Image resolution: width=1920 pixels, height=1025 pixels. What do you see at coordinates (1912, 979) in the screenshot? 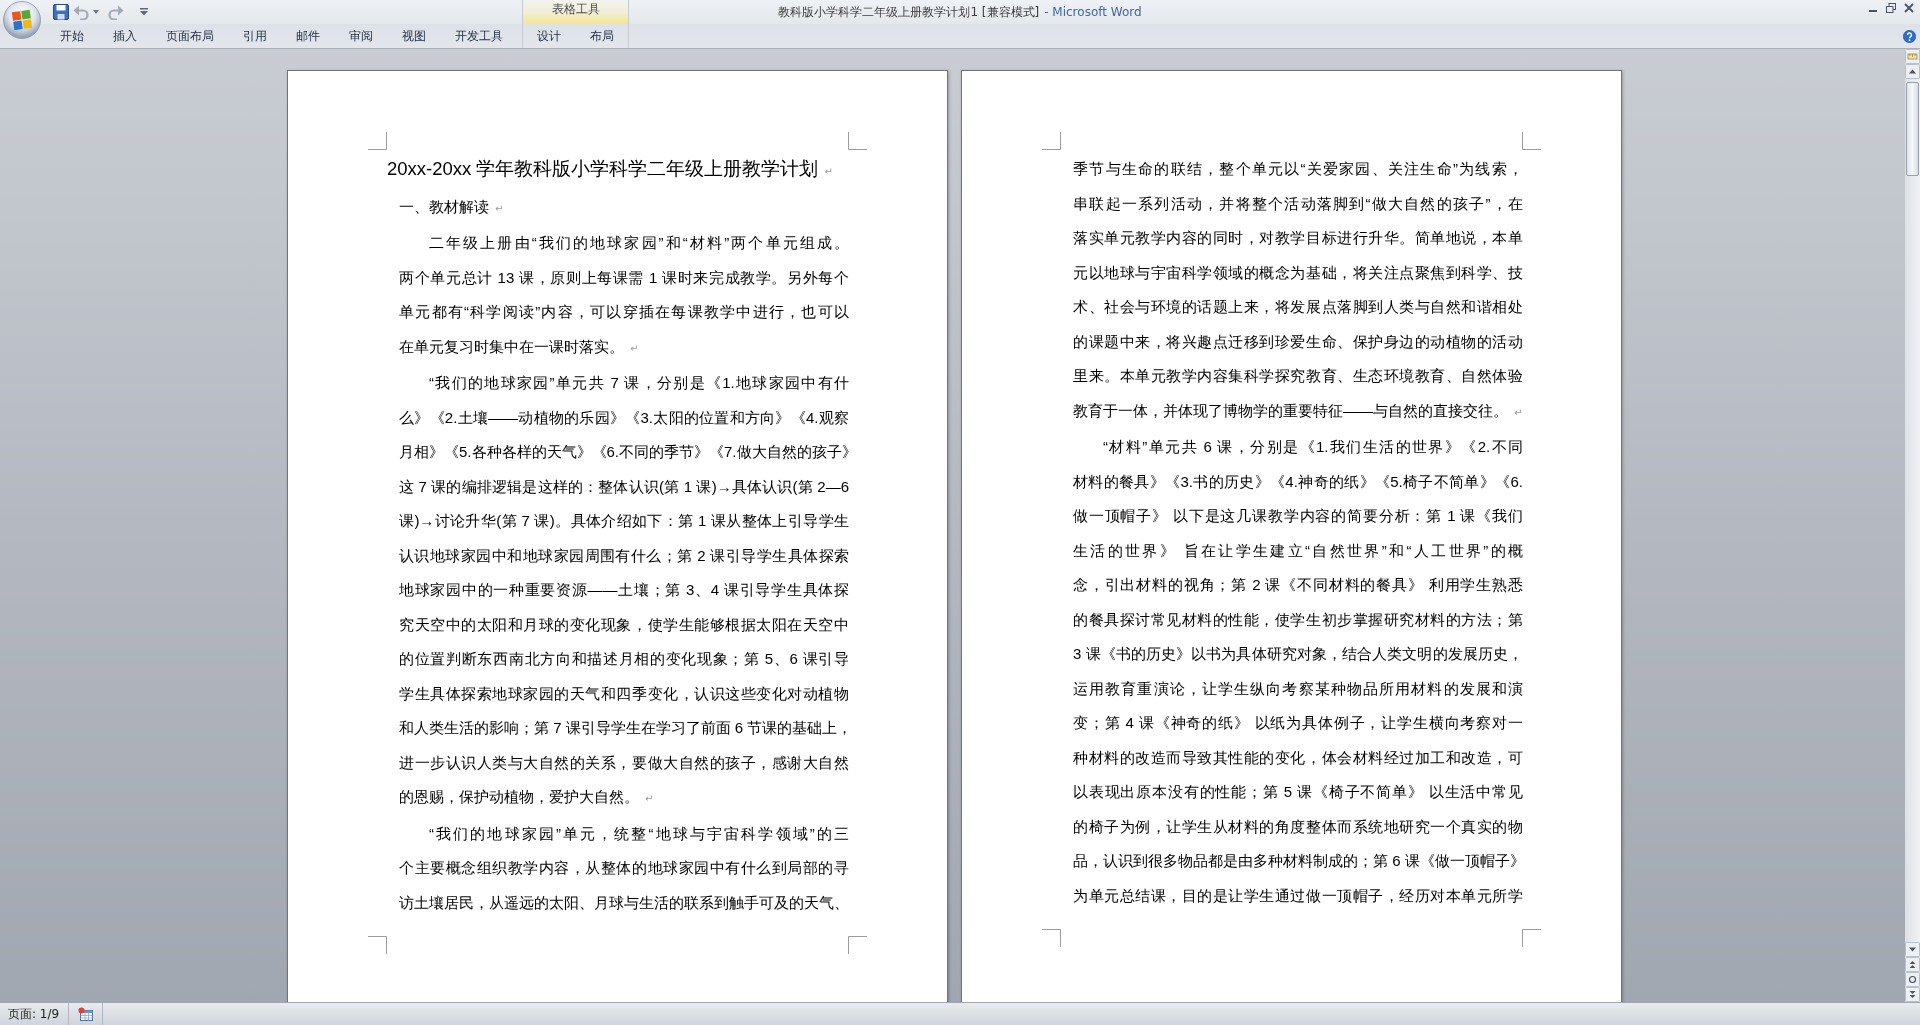
I see `browse-object-icon` at bounding box center [1912, 979].